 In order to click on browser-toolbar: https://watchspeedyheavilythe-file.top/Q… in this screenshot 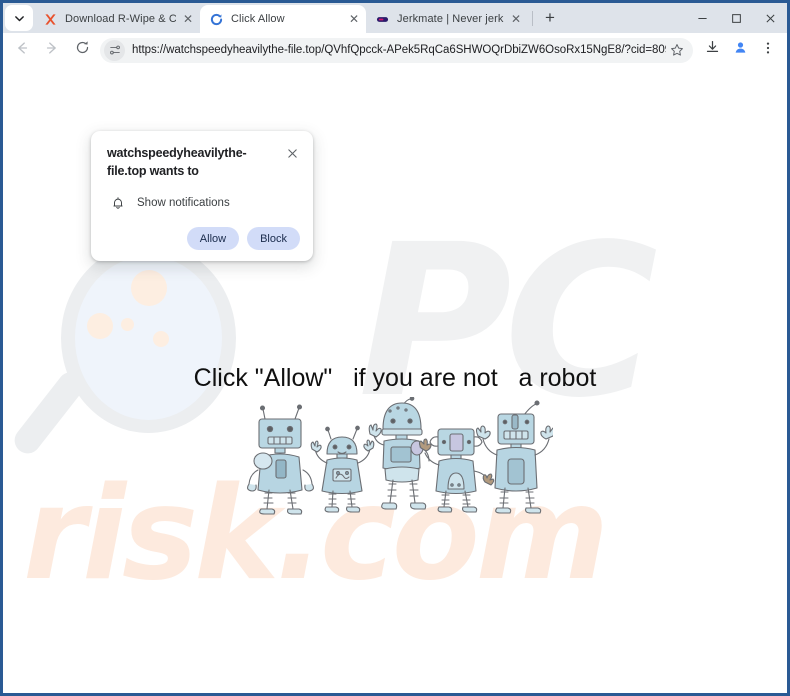, I will do `click(395, 50)`.